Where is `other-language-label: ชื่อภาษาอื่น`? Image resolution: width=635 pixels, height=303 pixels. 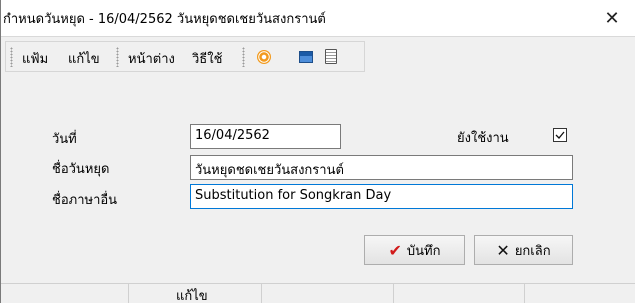 other-language-label: ชื่อภาษาอื่น is located at coordinates (85, 200).